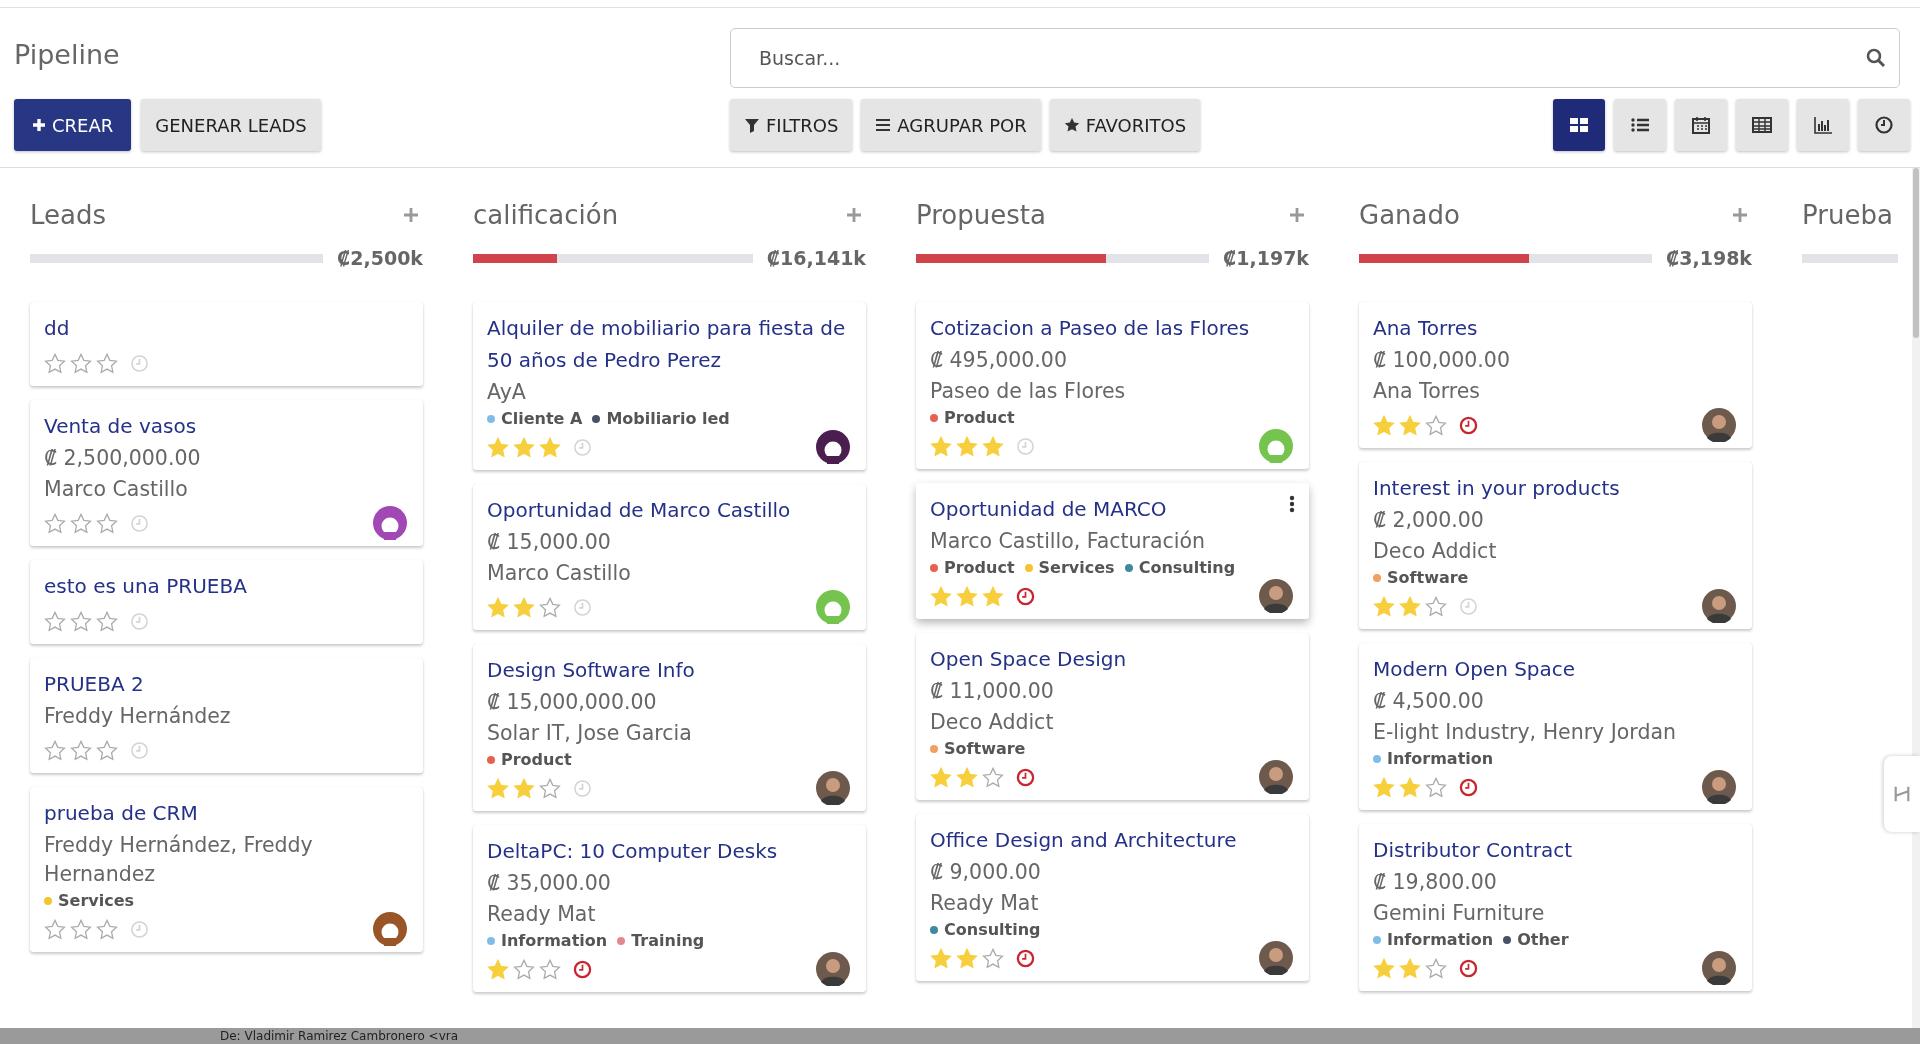  I want to click on opportunity-card: Modern Open Space ₡ 4,500.00 E-light Industry, Henry Jordan Information, so click(1555, 726).